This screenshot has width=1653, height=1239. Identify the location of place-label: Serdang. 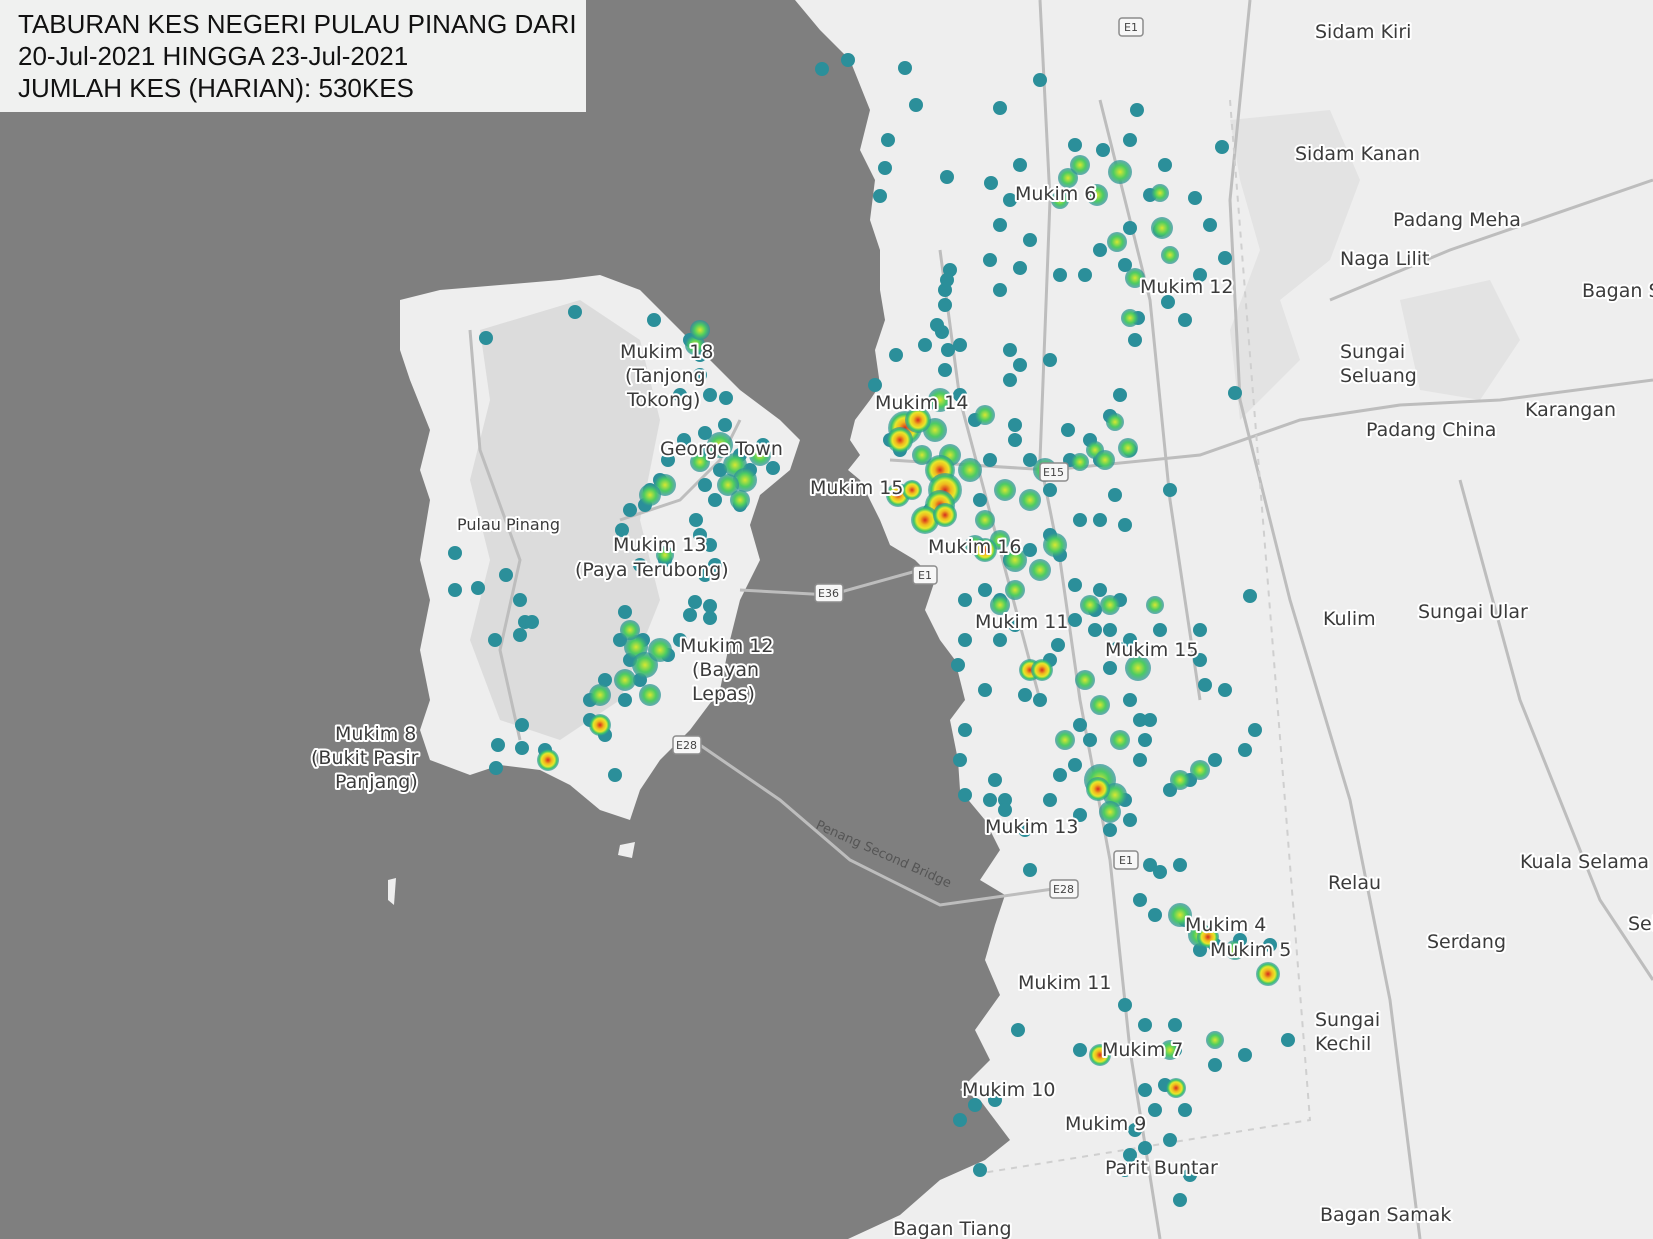
(1466, 942).